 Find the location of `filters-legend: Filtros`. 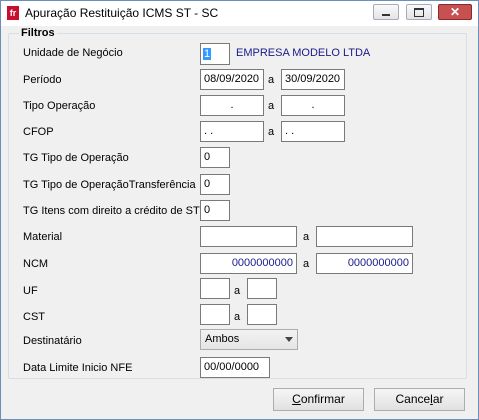

filters-legend: Filtros is located at coordinates (38, 33).